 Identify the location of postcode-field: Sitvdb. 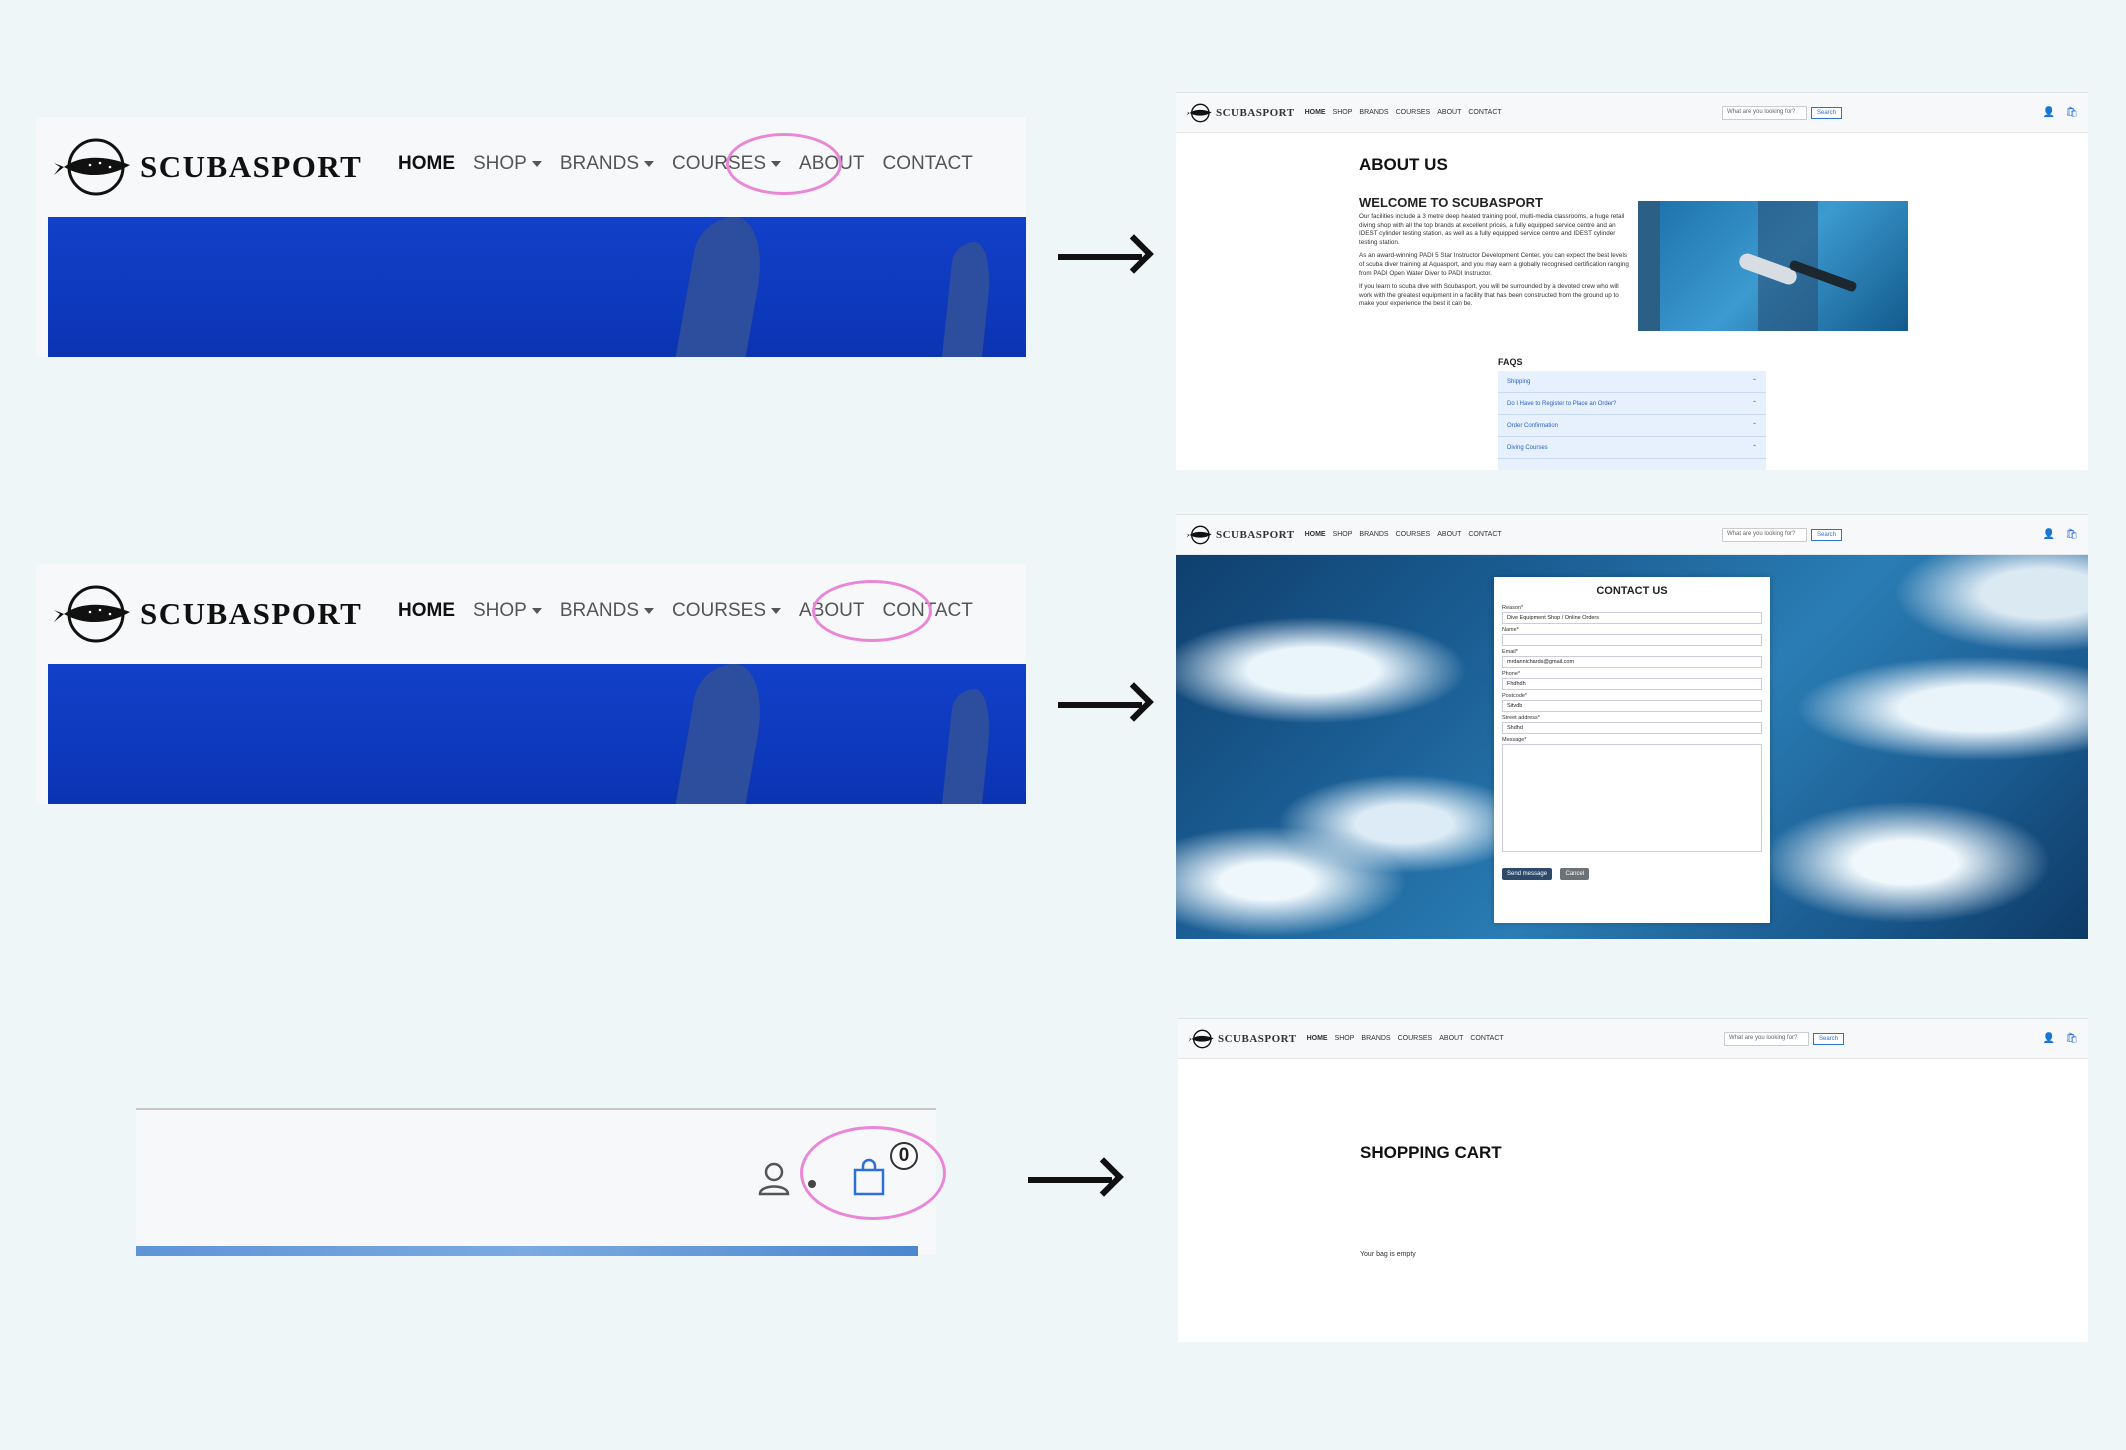
(1632, 706).